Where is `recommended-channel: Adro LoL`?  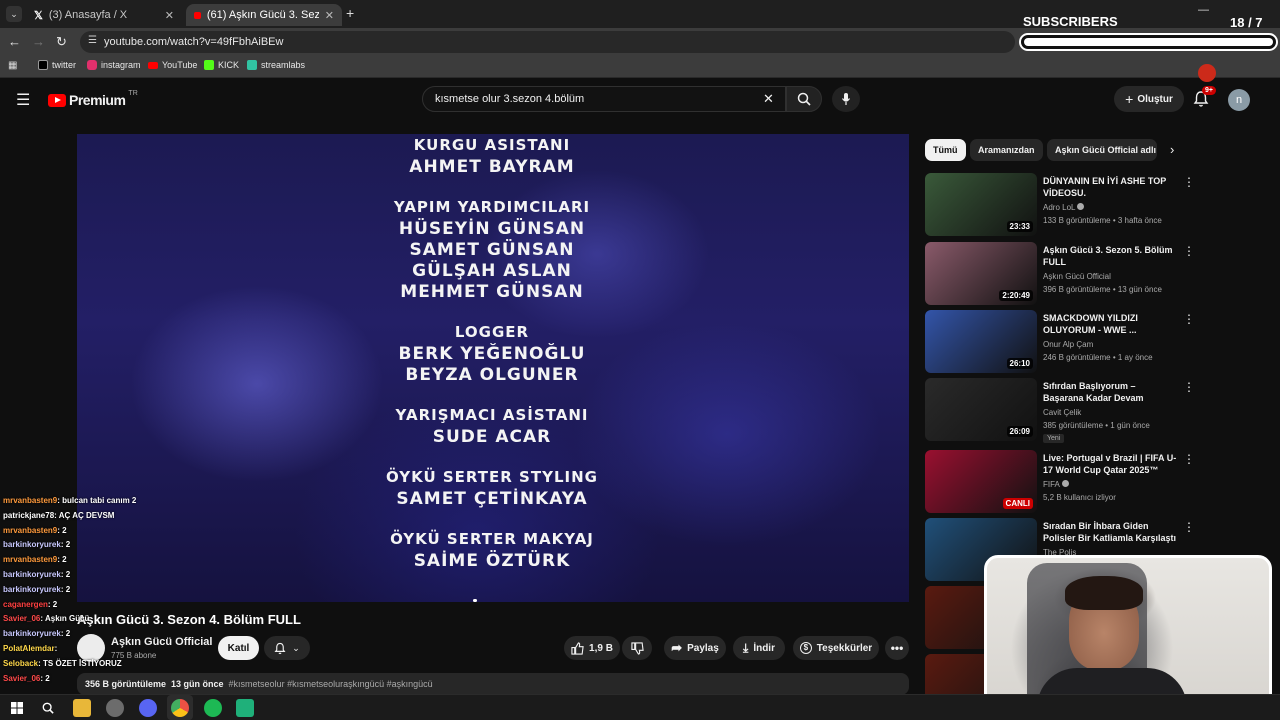
recommended-channel: Adro LoL is located at coordinates (1064, 207).